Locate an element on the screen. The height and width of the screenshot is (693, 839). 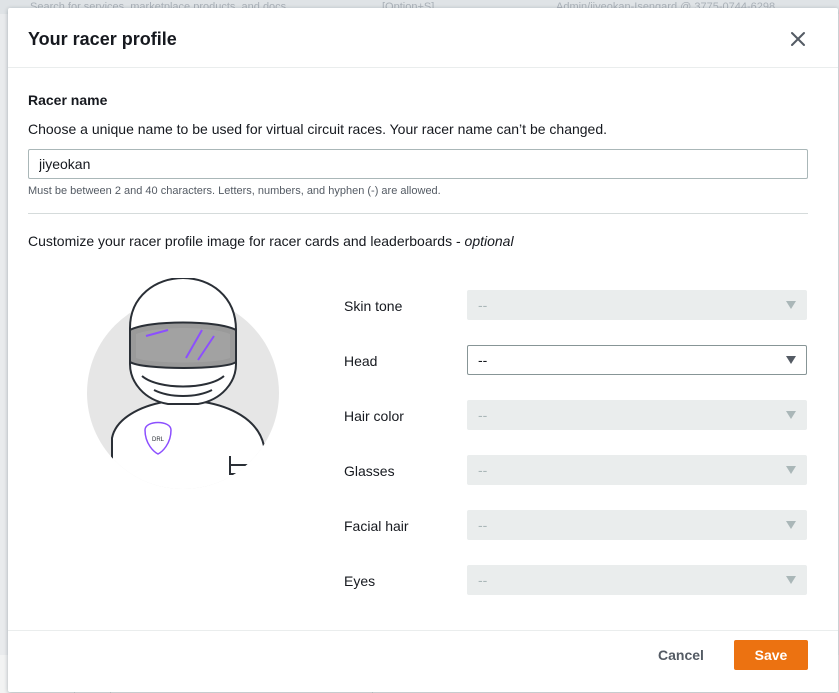
racer-name-input is located at coordinates (418, 164).